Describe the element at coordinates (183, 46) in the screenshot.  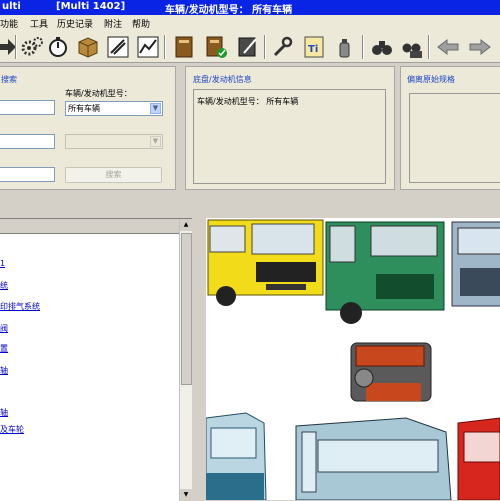
I see `book-icon` at that location.